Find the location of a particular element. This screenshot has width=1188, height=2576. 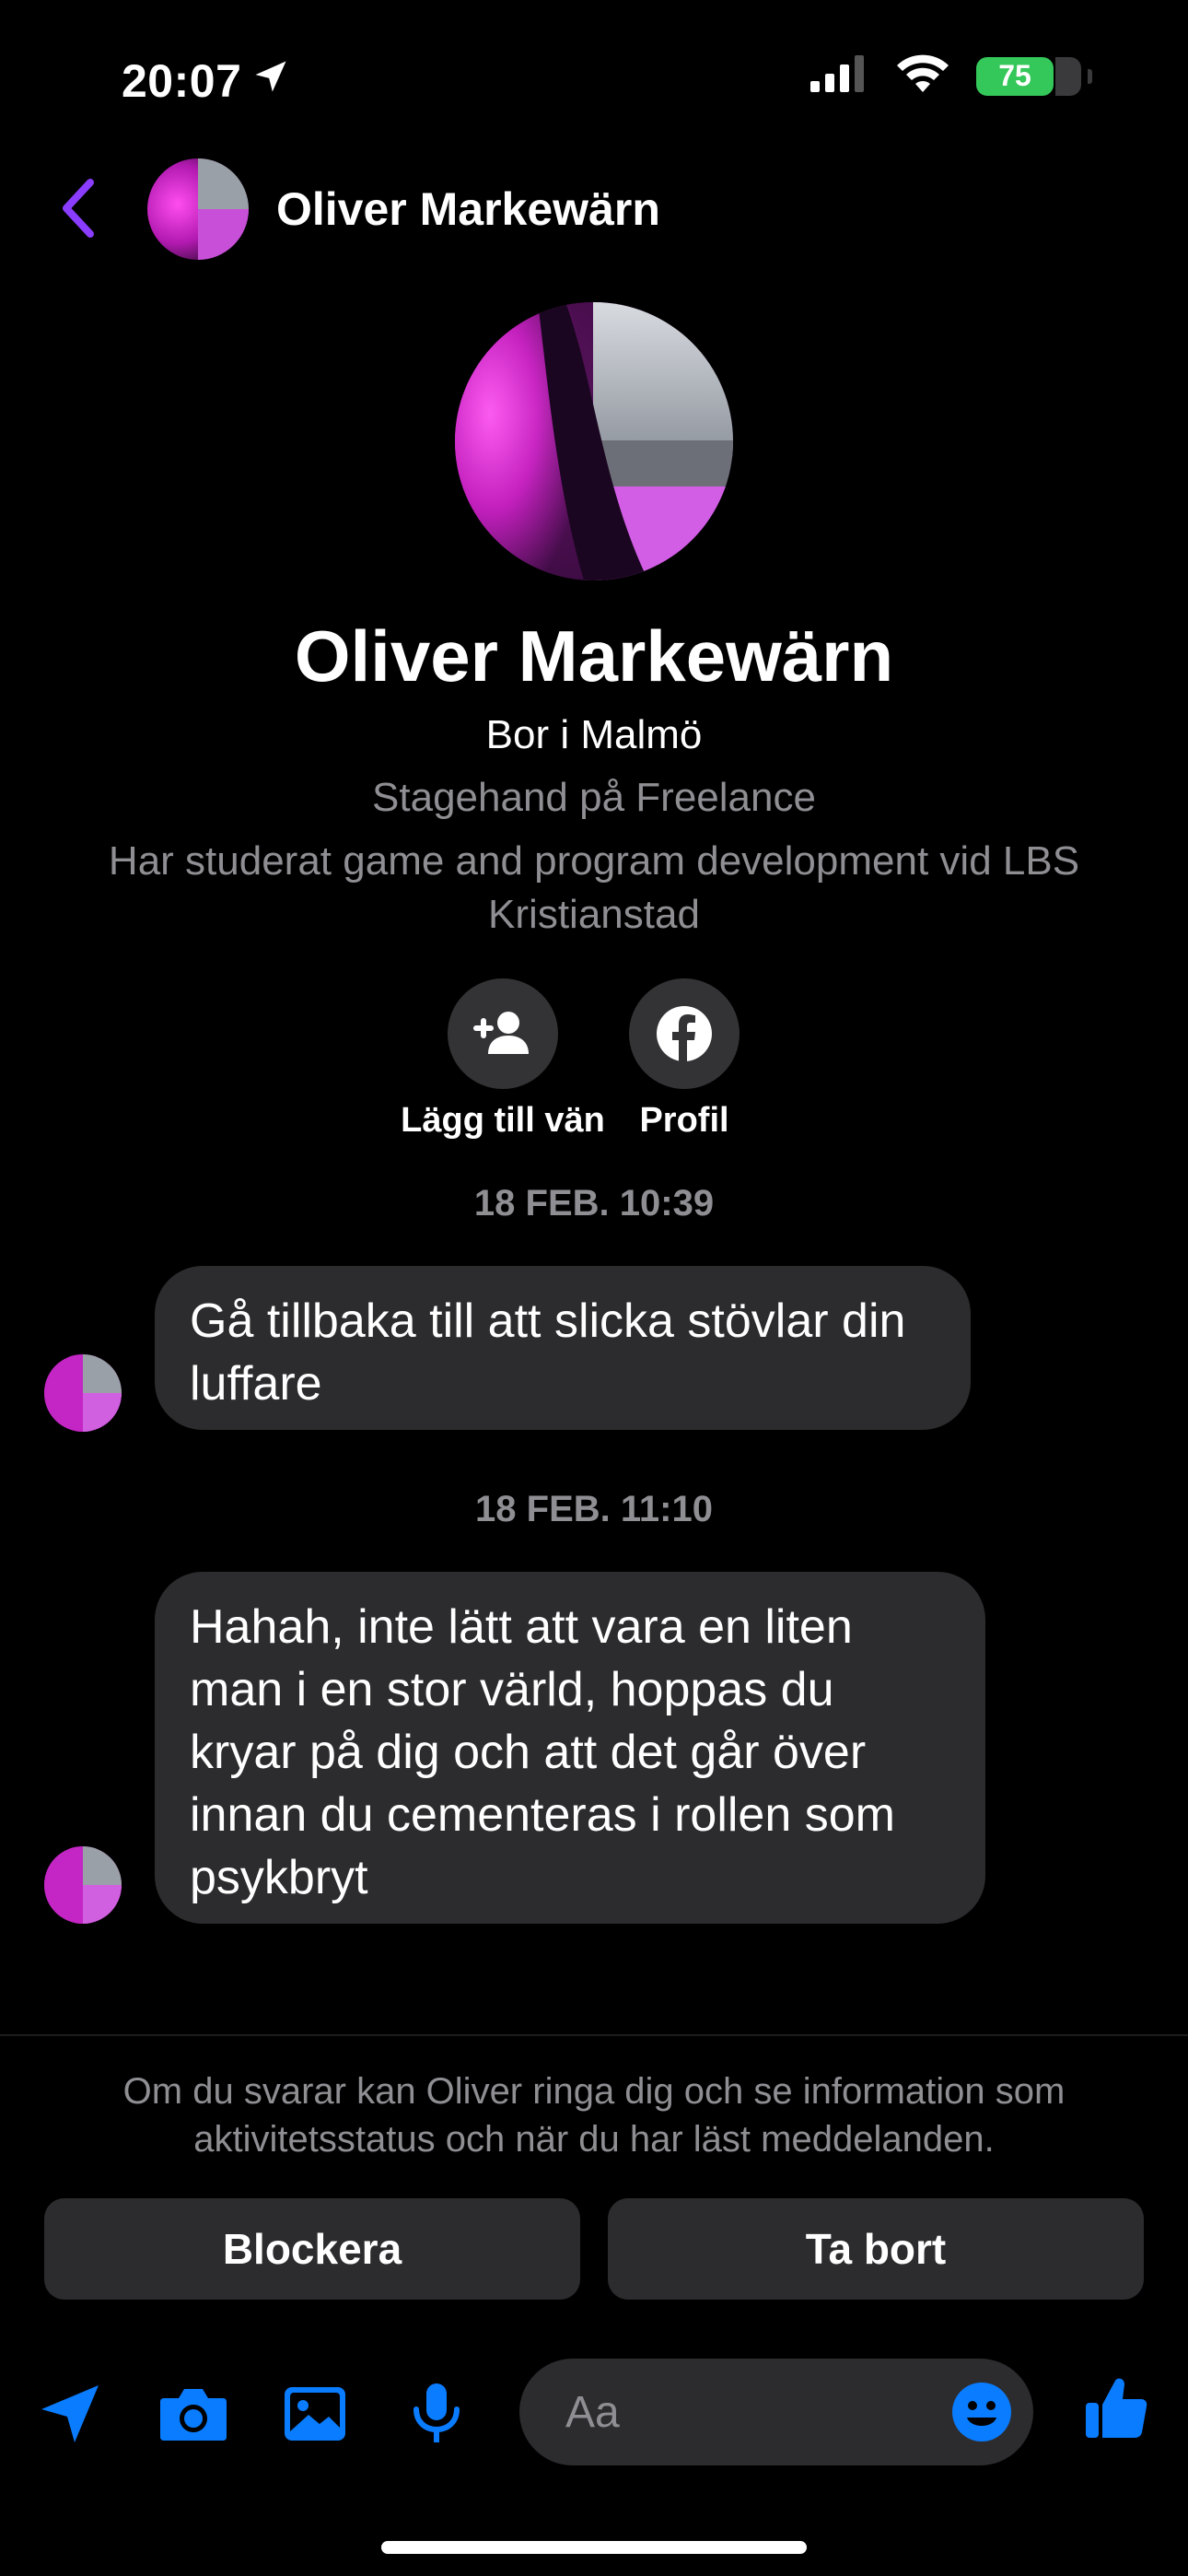

message-input-container is located at coordinates (776, 2412).